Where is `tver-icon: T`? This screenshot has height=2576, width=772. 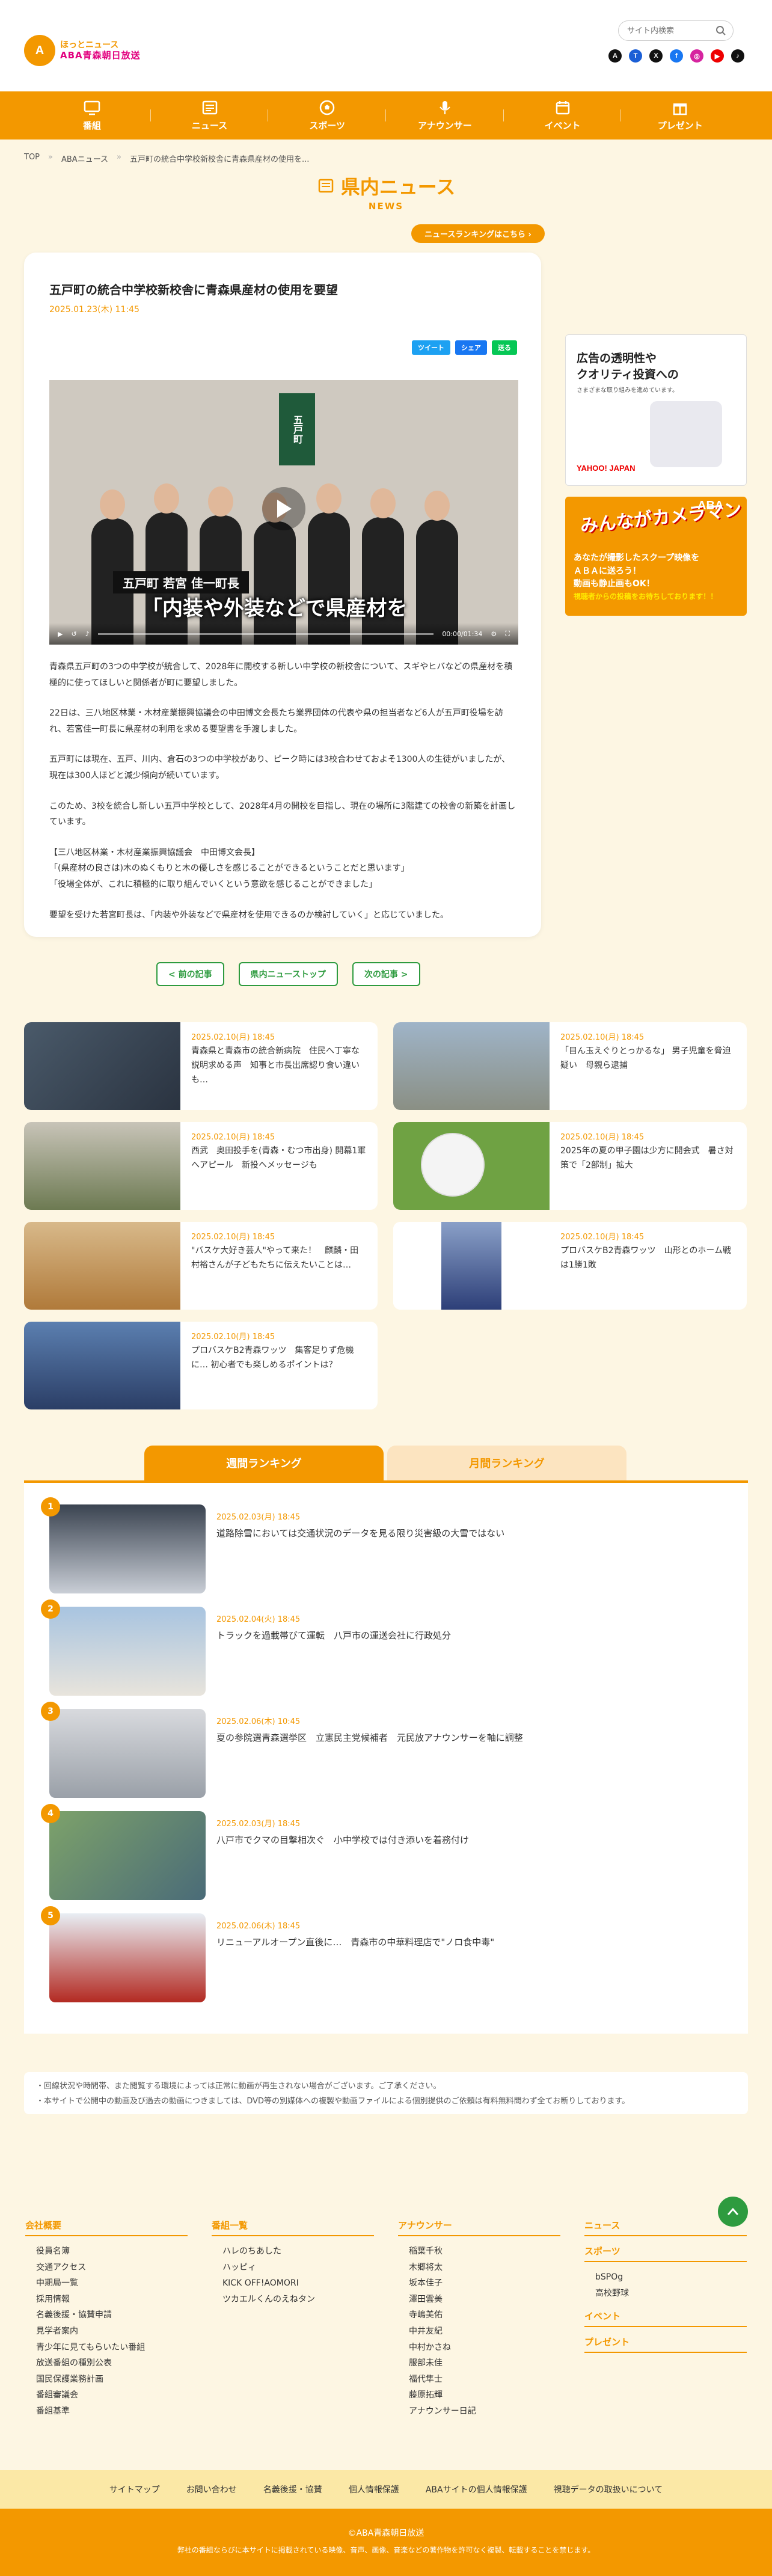
tver-icon: T is located at coordinates (635, 56).